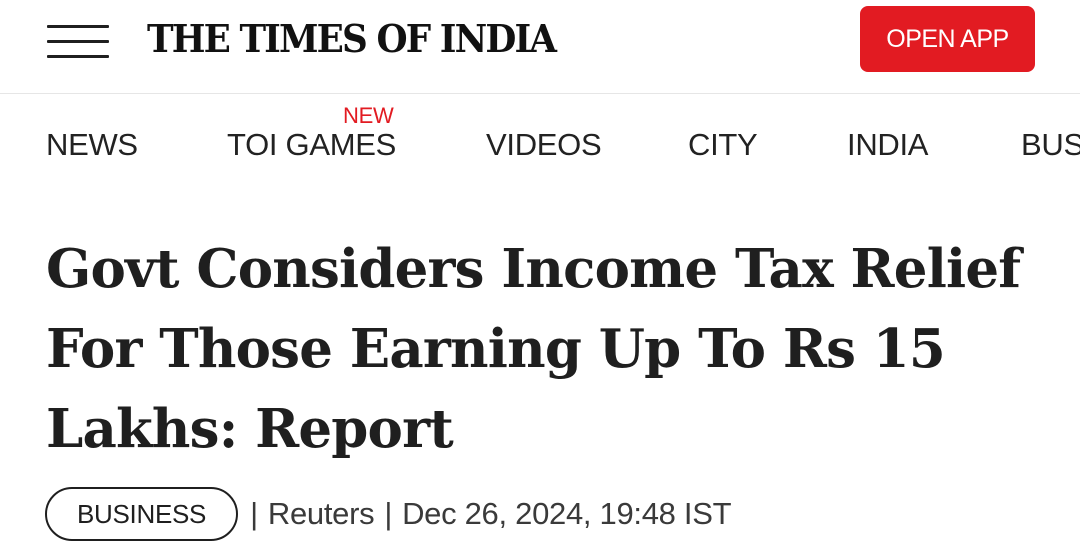  What do you see at coordinates (1050, 145) in the screenshot?
I see `nav-item-business: BUS` at bounding box center [1050, 145].